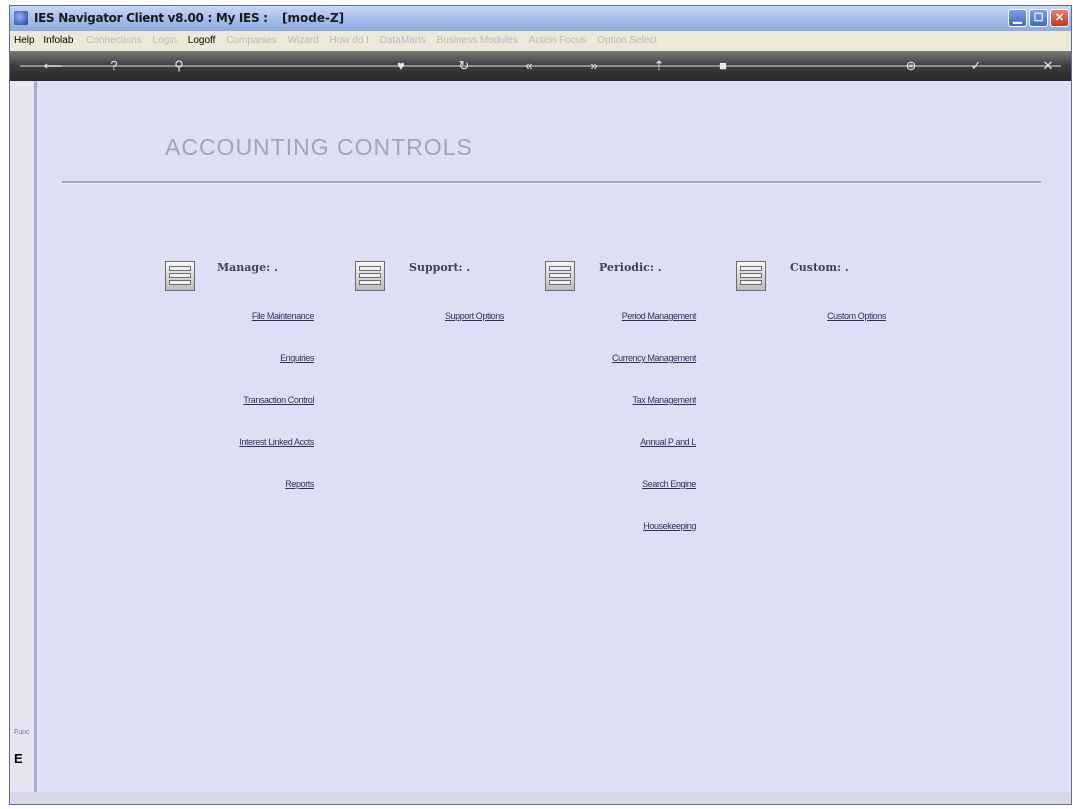  I want to click on page-title: ACCOUNTING CONTROLS, so click(319, 147).